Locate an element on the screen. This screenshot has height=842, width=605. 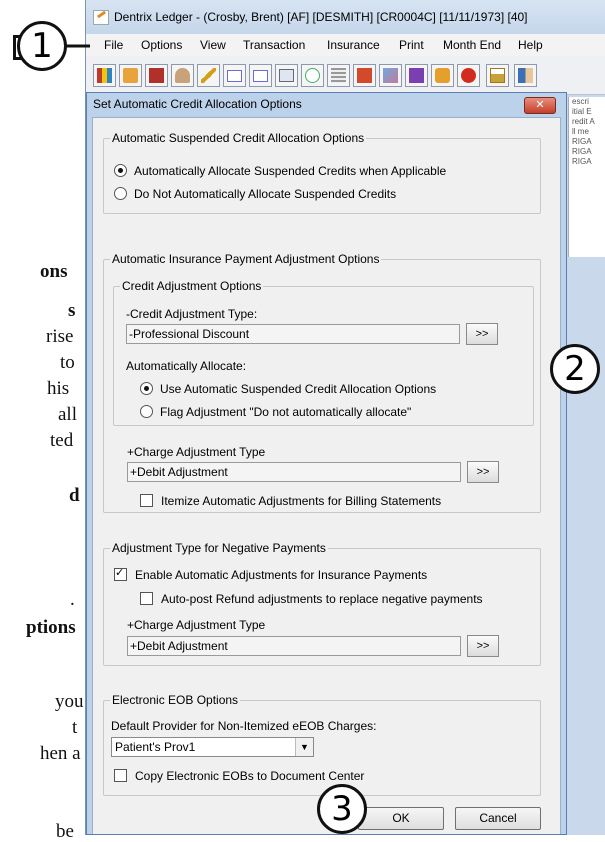
callout-2: 2 is located at coordinates (575, 369).